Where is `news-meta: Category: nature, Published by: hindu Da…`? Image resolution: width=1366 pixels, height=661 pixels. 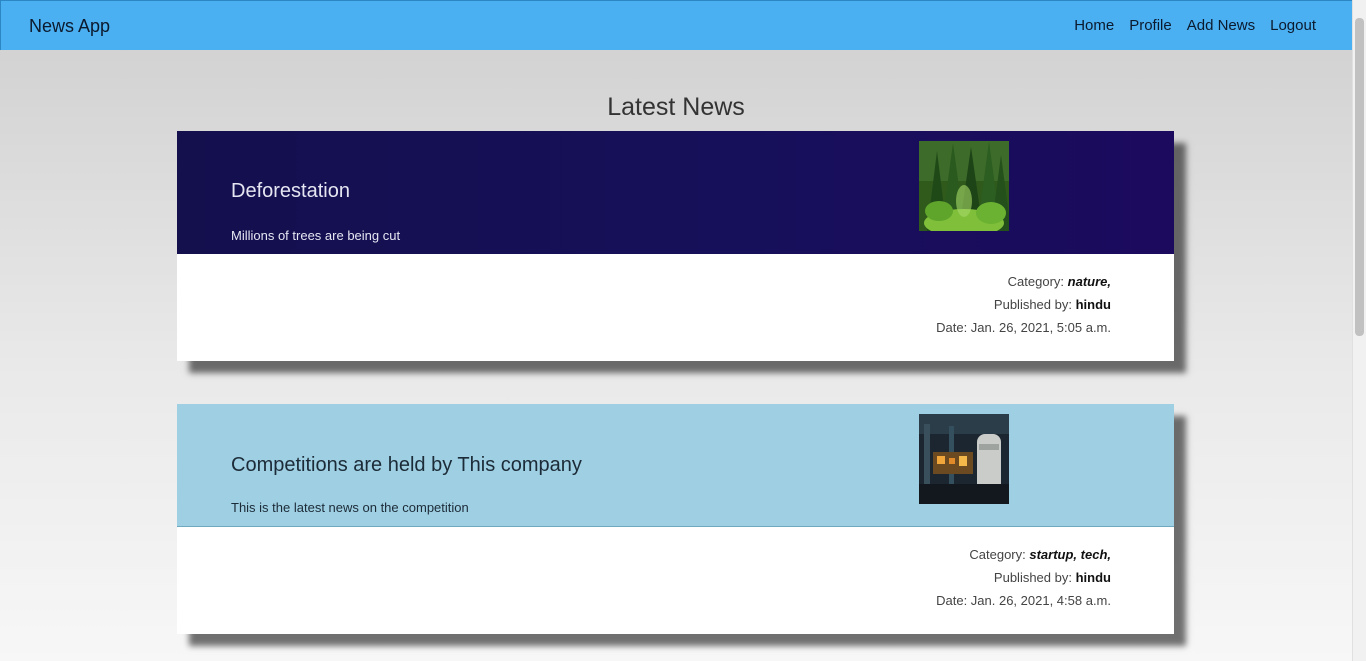
news-meta: Category: nature, Published by: hindu Da… is located at coordinates (1023, 304).